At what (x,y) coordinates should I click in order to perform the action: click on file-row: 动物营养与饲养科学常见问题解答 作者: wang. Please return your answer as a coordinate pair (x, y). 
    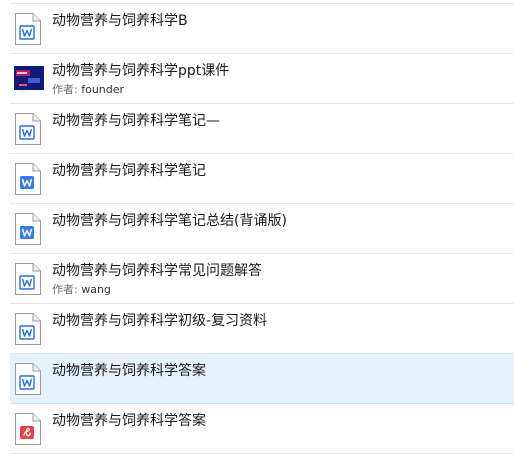
    Looking at the image, I should click on (262, 279).